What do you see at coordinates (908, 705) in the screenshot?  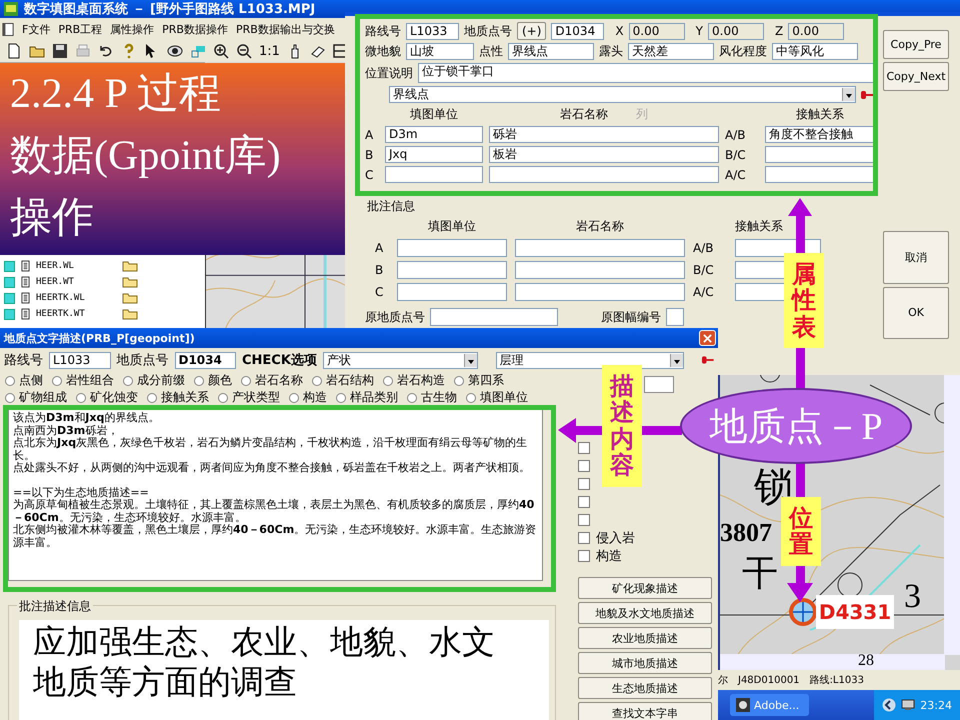 I see `monitor-icon` at bounding box center [908, 705].